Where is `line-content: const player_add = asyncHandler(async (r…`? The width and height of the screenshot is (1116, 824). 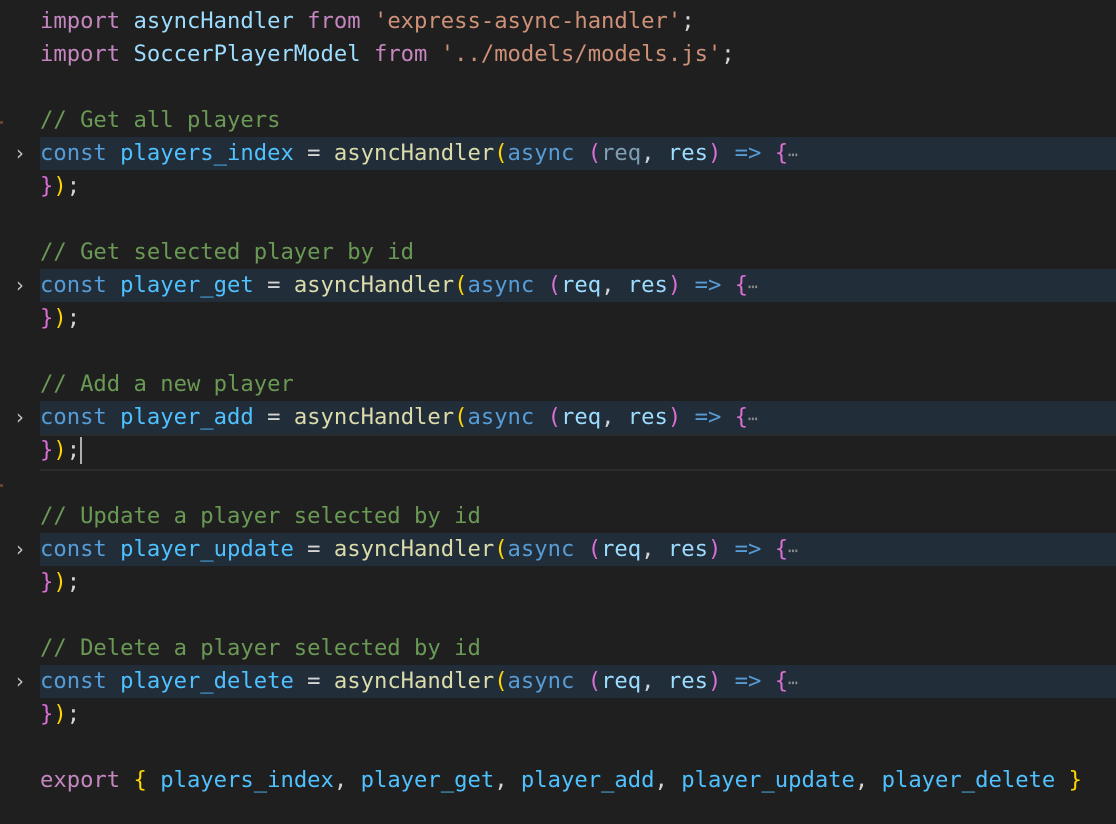 line-content: const player_add = asyncHandler(async (r… is located at coordinates (578, 417).